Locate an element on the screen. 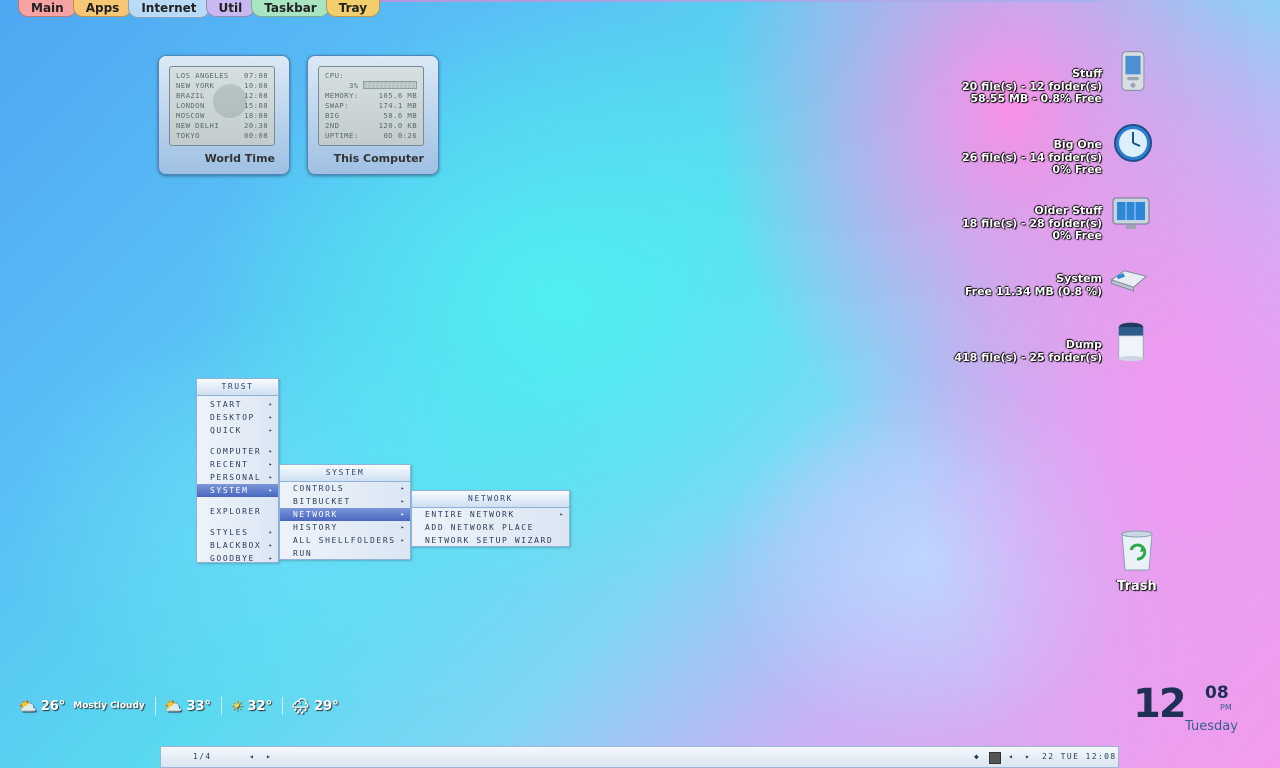 This screenshot has height=768, width=1280. city-time: 00:08 is located at coordinates (256, 135).